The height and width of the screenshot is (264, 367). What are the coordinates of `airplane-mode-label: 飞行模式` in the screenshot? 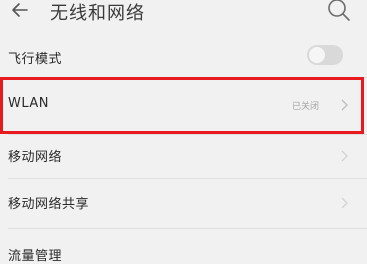 It's located at (35, 59).